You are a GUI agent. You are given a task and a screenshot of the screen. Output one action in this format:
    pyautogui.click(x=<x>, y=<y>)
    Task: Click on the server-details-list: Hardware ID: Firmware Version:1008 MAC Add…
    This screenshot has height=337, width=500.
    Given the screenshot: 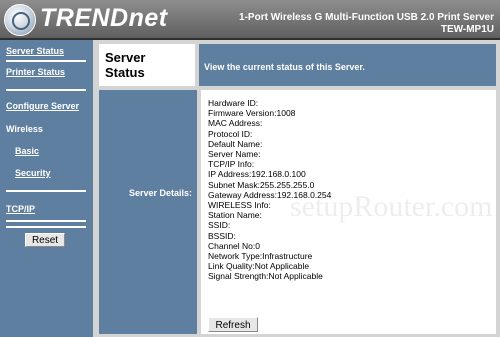 What is the action you would take?
    pyautogui.click(x=269, y=190)
    